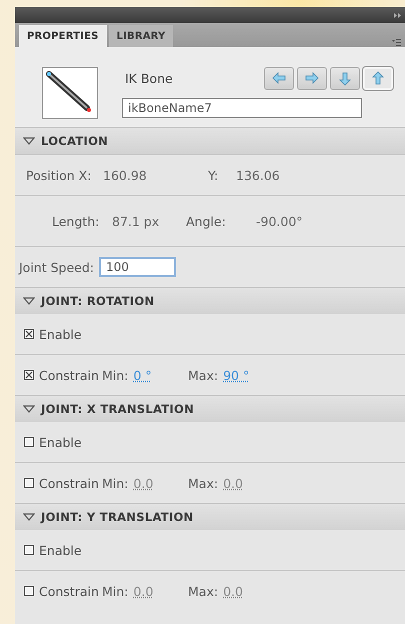 This screenshot has height=624, width=405. Describe the element at coordinates (70, 93) in the screenshot. I see `bone-icon` at that location.